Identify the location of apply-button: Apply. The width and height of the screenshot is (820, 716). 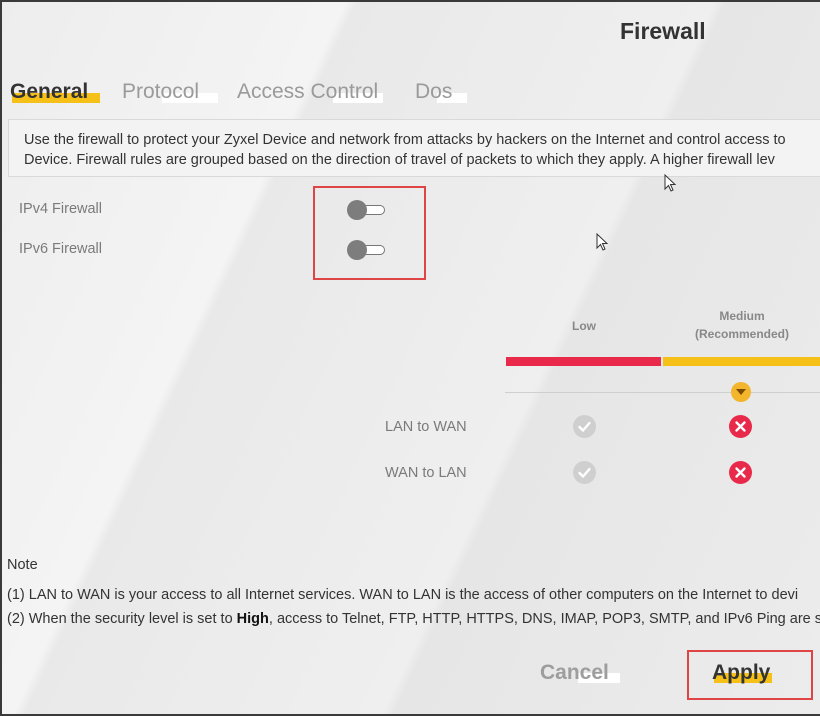
(742, 673).